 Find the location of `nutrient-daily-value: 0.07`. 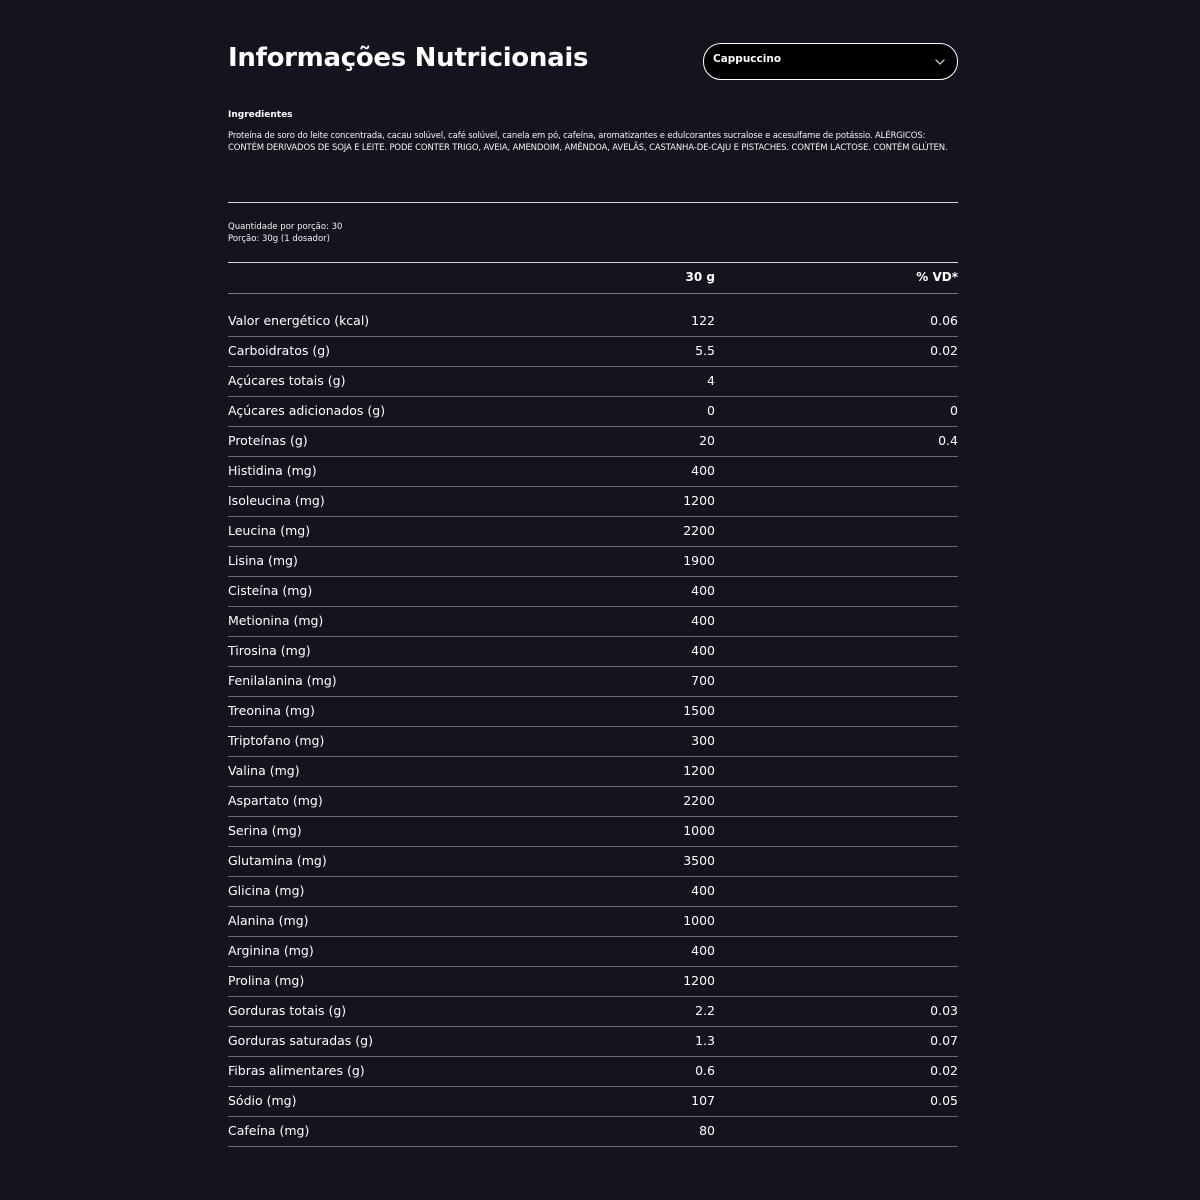

nutrient-daily-value: 0.07 is located at coordinates (944, 1040).